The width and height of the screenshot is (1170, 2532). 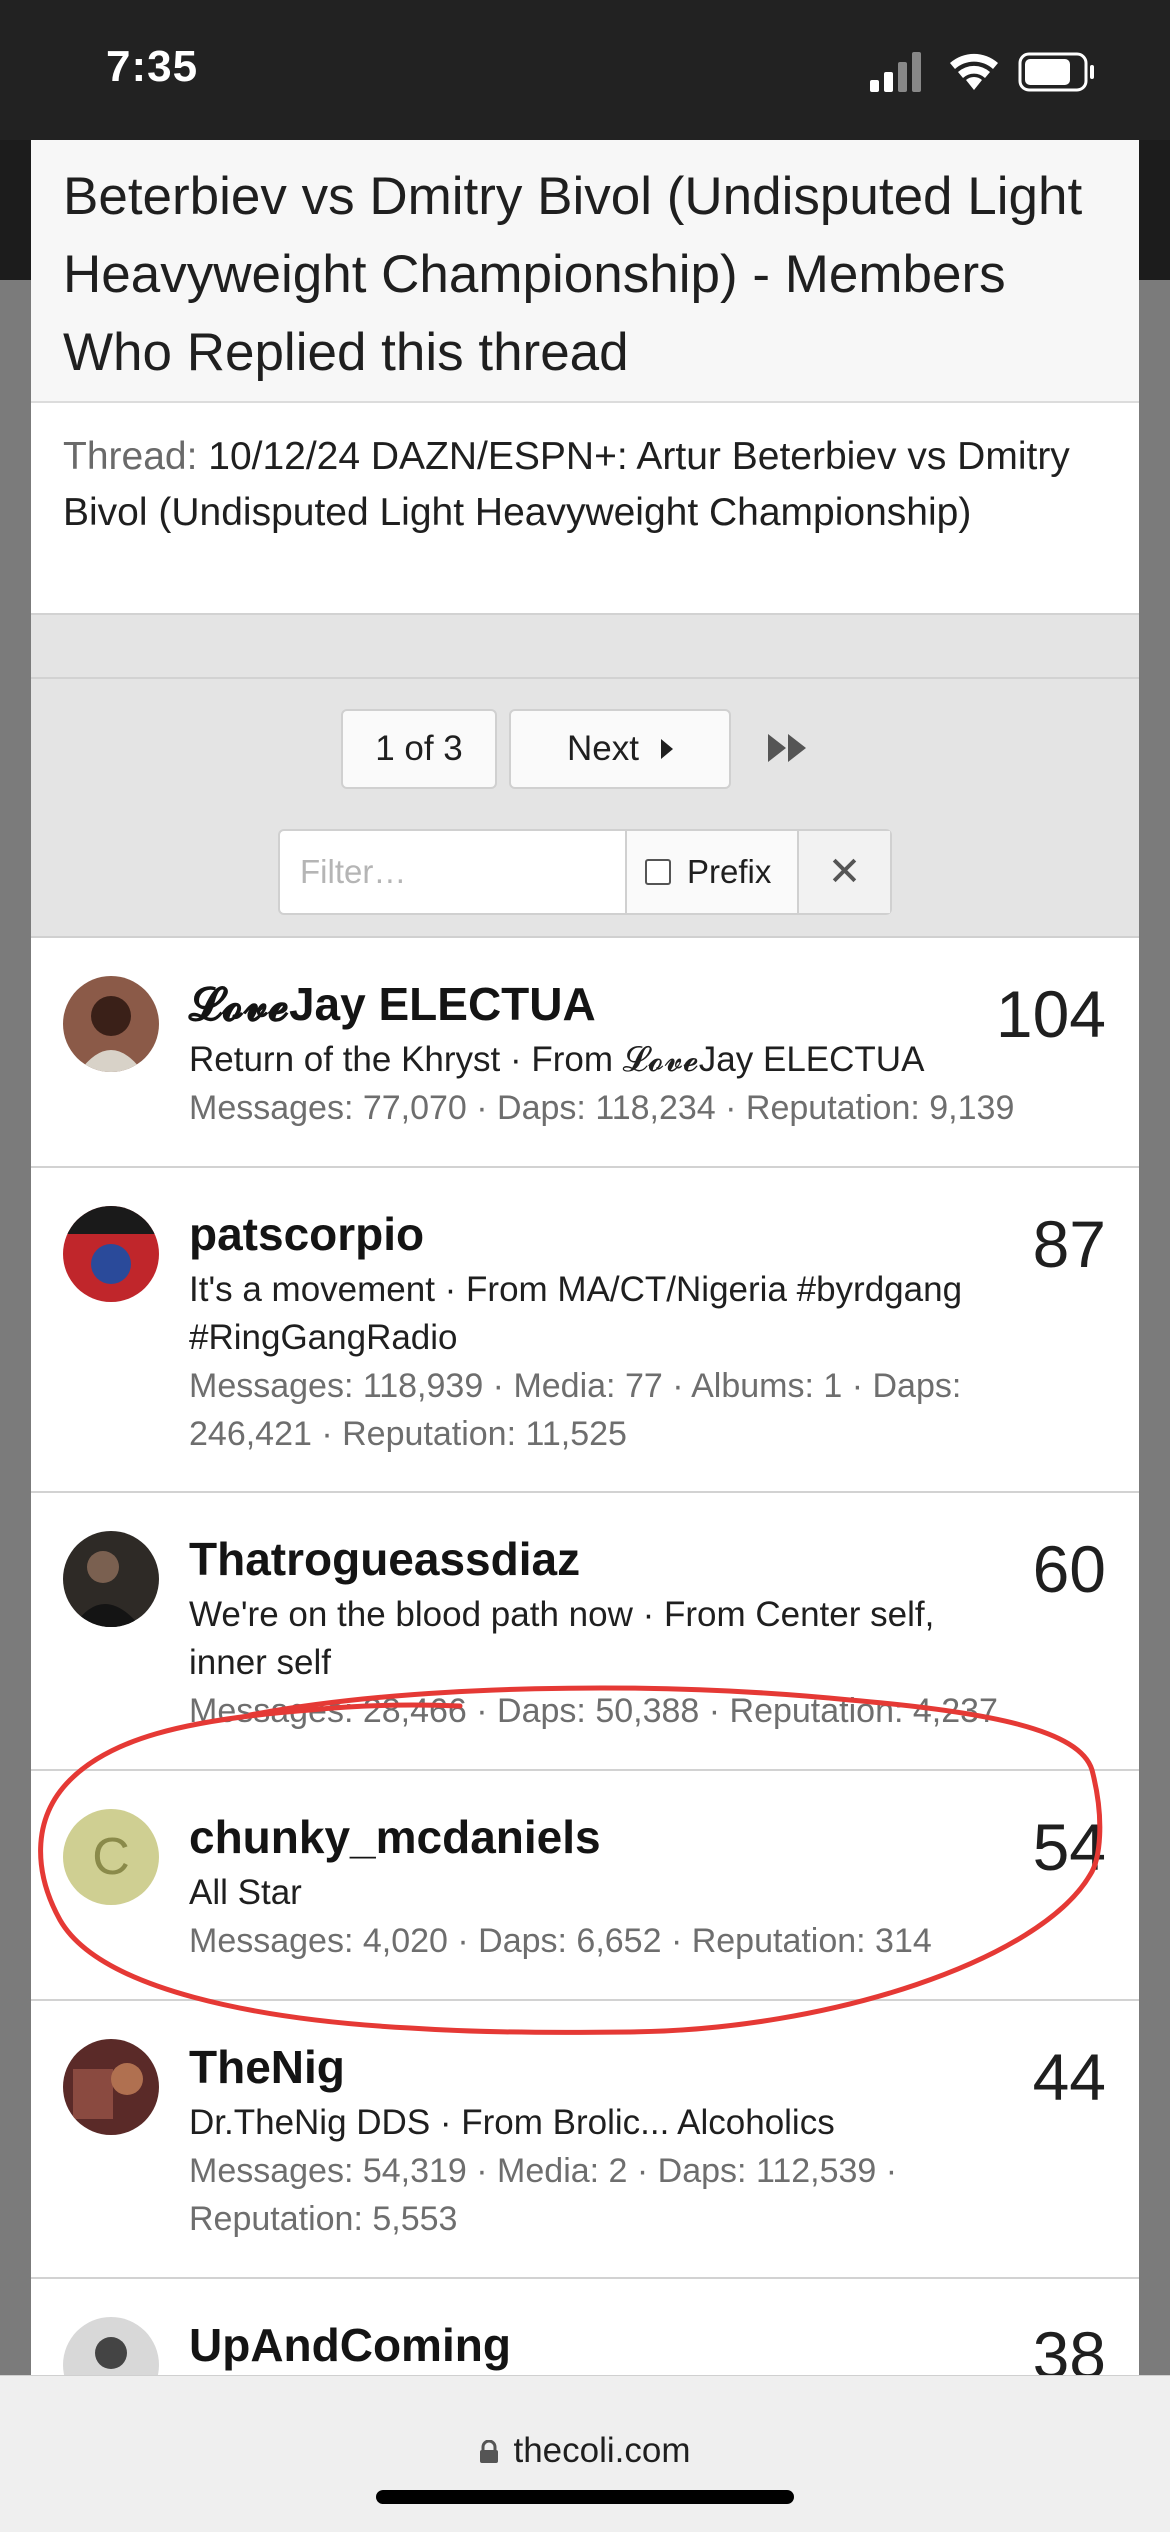 What do you see at coordinates (666, 749) in the screenshot?
I see `caret-right-icon` at bounding box center [666, 749].